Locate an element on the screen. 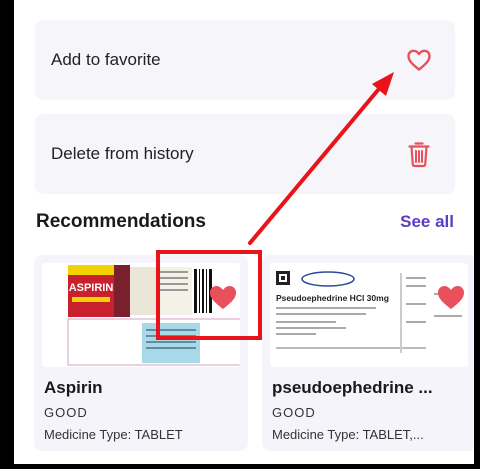 Image resolution: width=480 pixels, height=469 pixels. add-to-favorite-label: Add to favorite is located at coordinates (106, 59).